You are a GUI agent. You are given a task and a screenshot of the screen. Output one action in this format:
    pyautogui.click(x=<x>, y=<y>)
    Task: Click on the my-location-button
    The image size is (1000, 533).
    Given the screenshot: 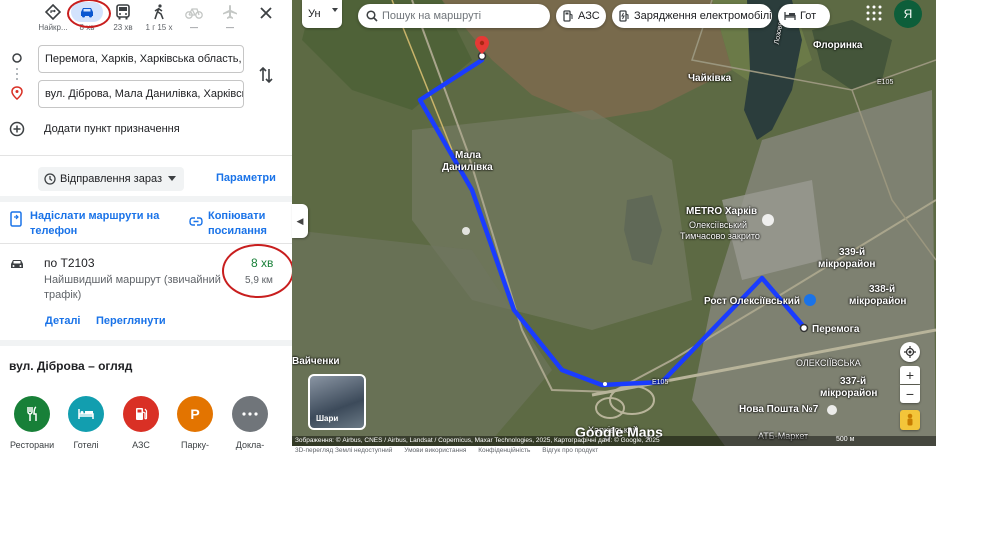 What is the action you would take?
    pyautogui.click(x=910, y=352)
    